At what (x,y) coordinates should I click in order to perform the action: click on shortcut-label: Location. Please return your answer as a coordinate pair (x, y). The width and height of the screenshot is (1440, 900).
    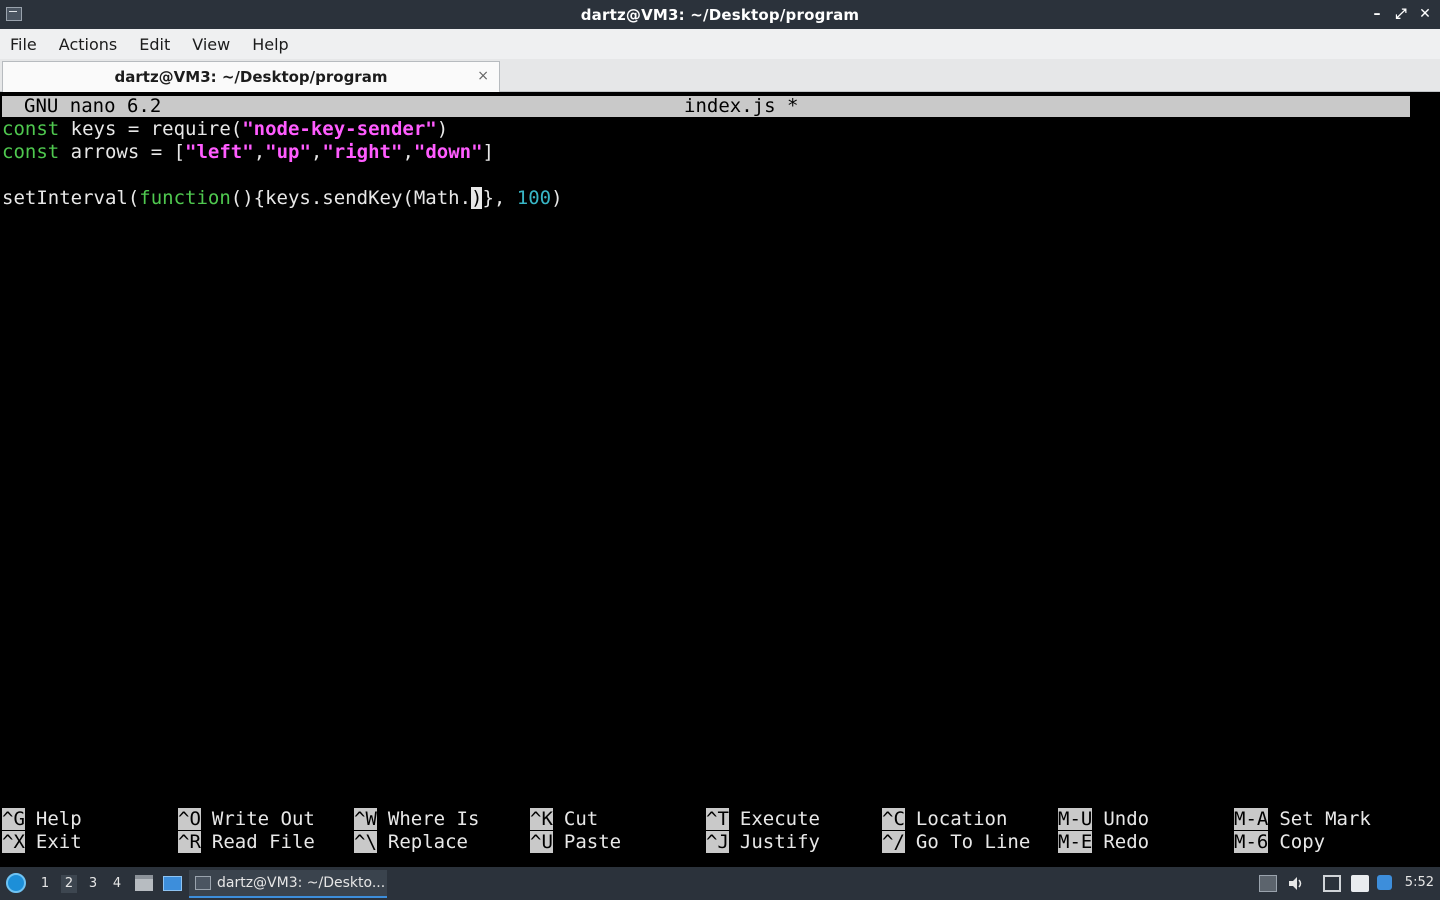
    Looking at the image, I should click on (961, 819).